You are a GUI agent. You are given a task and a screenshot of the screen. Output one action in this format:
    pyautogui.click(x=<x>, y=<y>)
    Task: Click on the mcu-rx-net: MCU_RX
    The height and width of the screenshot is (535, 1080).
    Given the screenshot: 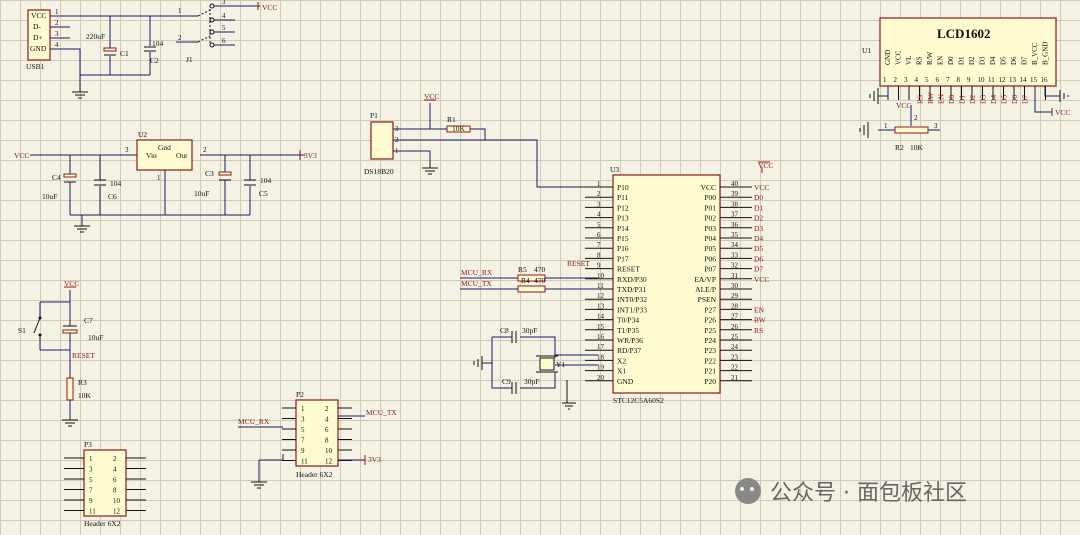 What is the action you would take?
    pyautogui.click(x=254, y=421)
    